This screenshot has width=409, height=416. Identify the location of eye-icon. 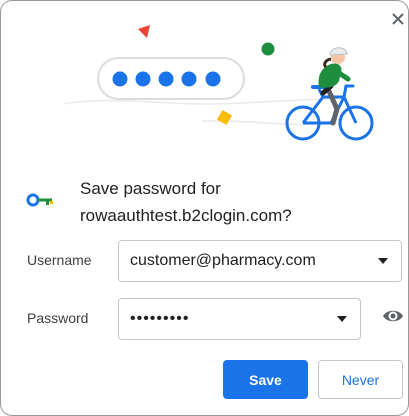
(393, 316).